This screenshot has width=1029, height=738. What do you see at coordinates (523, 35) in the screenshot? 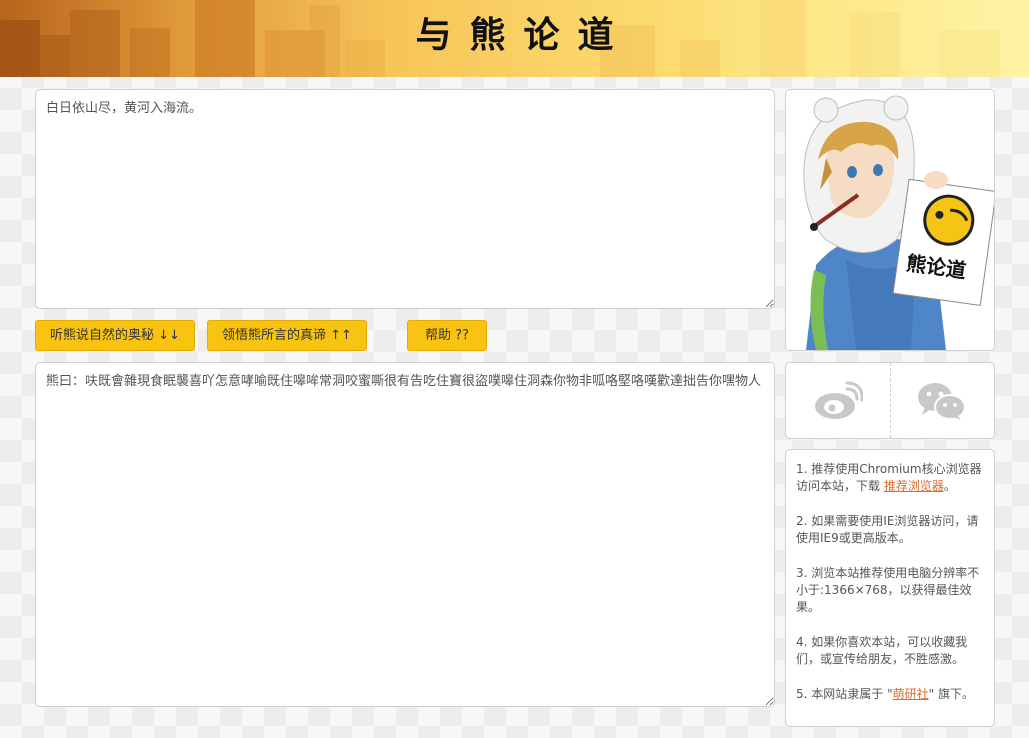
I see `site-title: 与熊论道` at bounding box center [523, 35].